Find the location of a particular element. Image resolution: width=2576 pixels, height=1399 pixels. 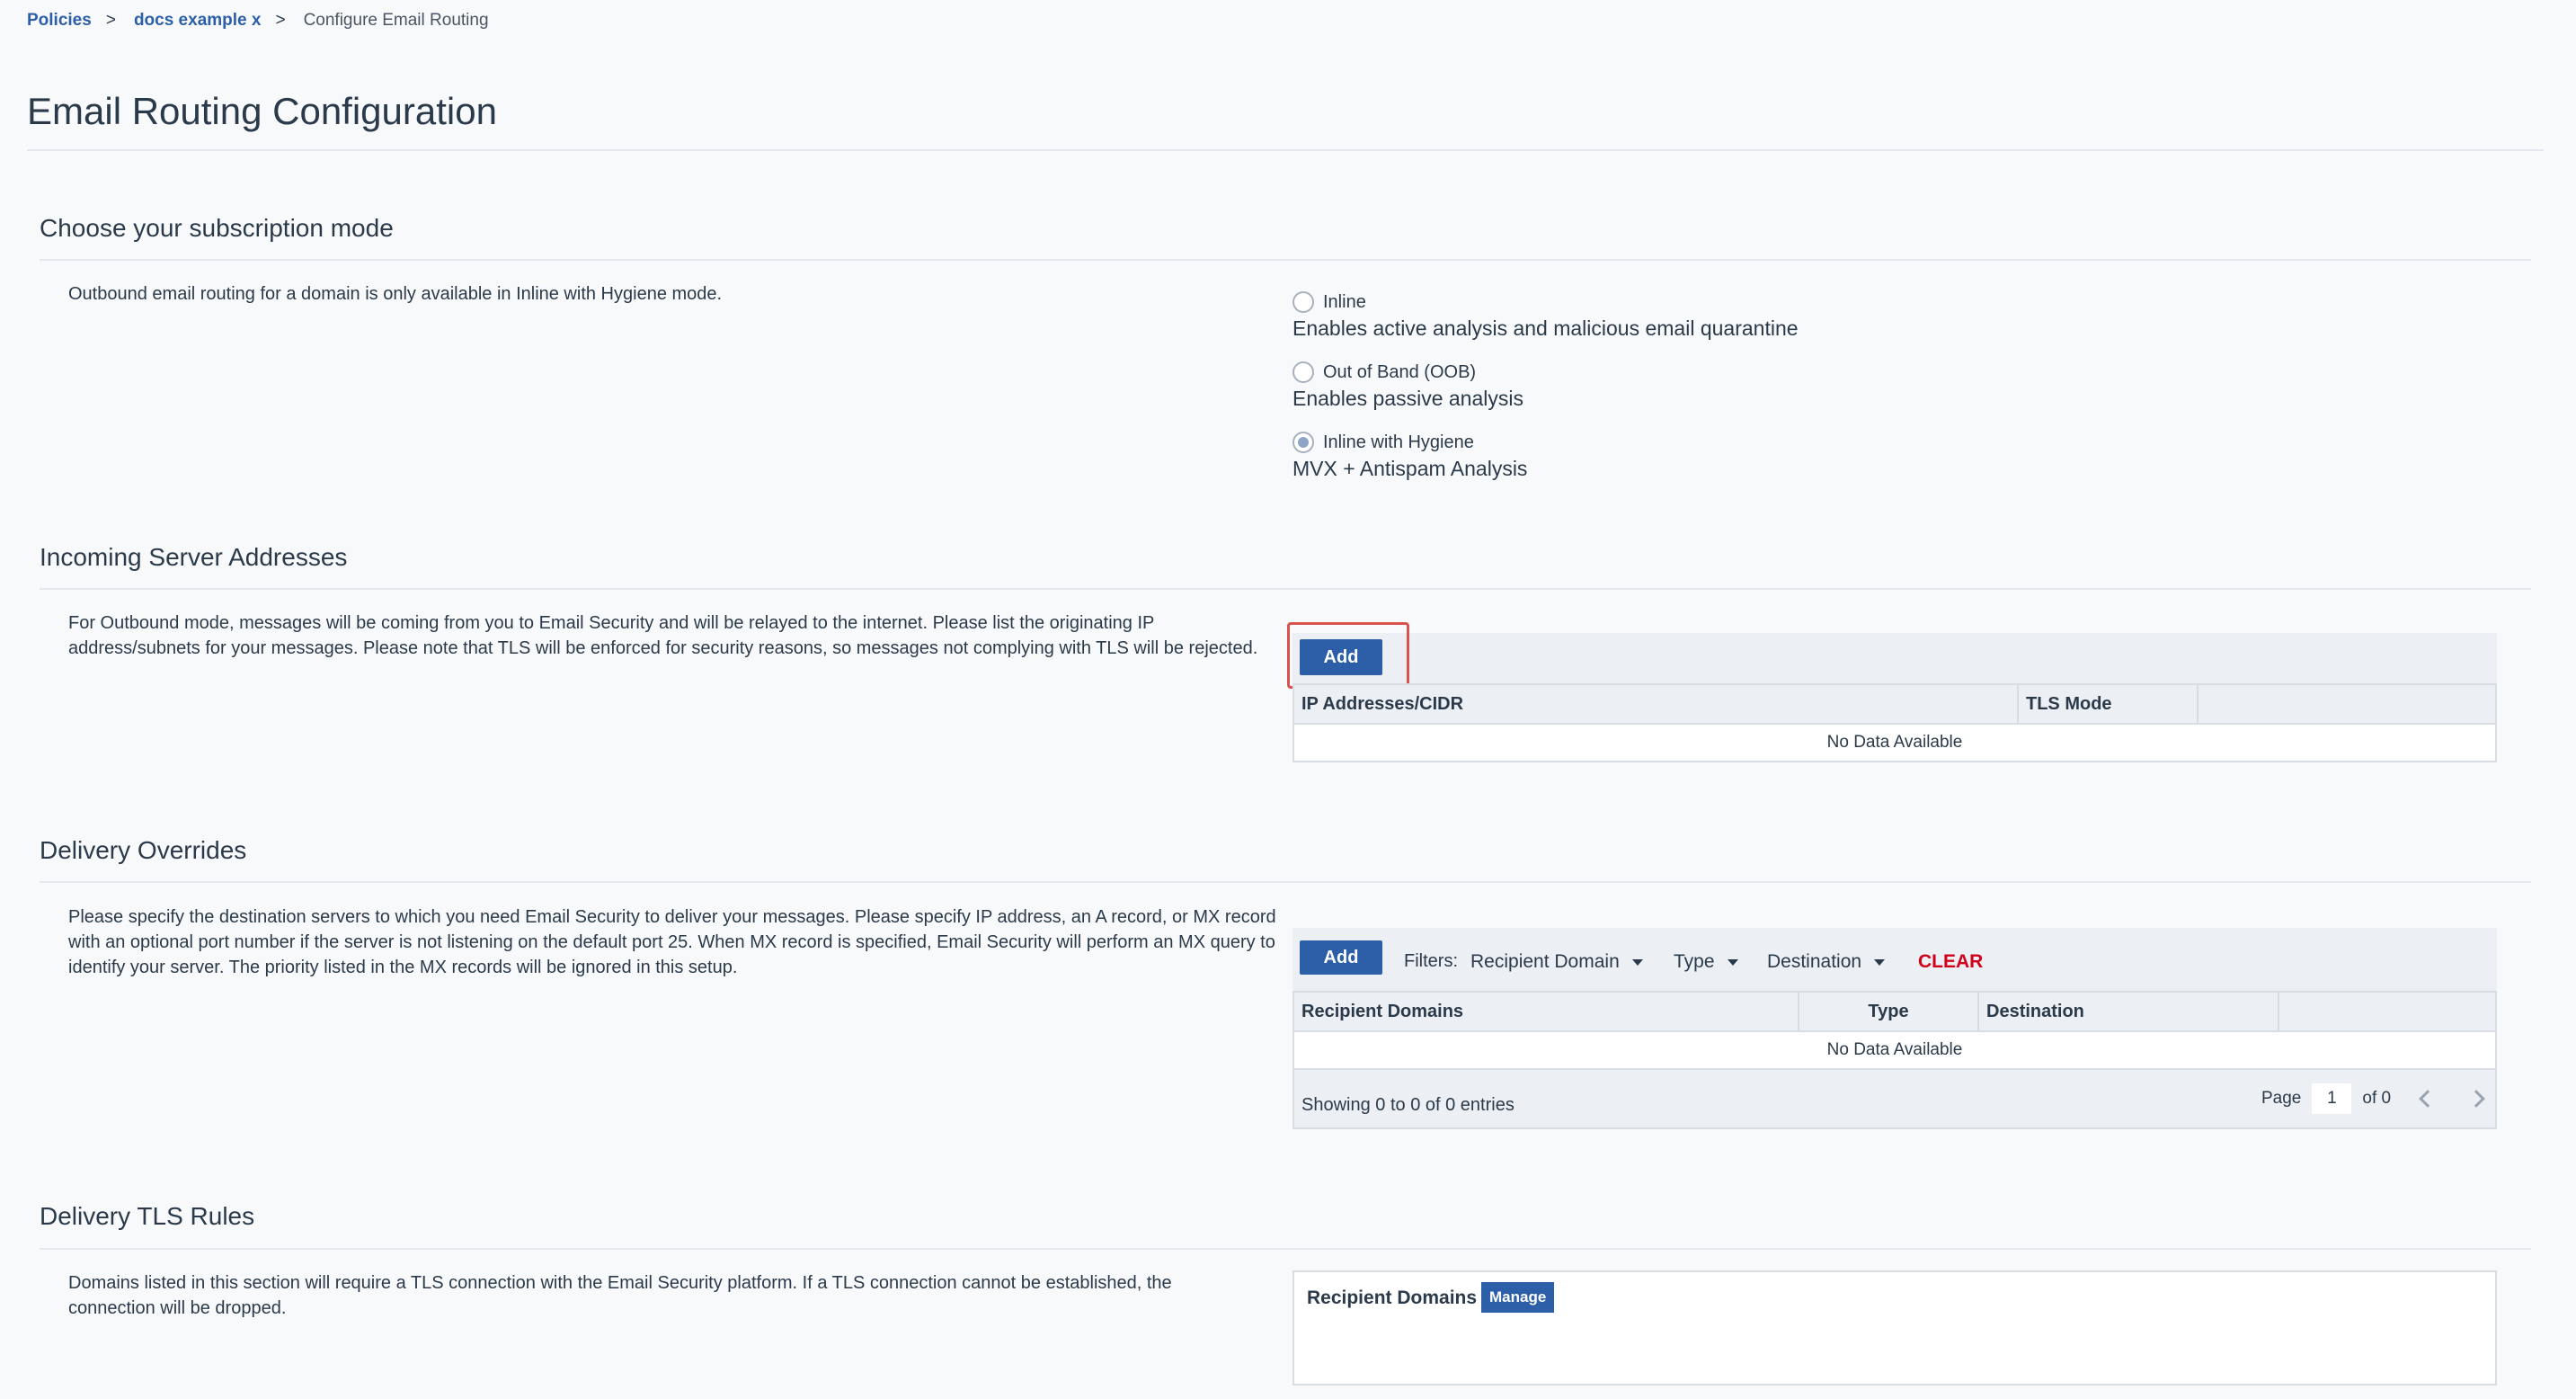

filter-recipient-domain-dropdown: Recipient Domain is located at coordinates (1556, 962).